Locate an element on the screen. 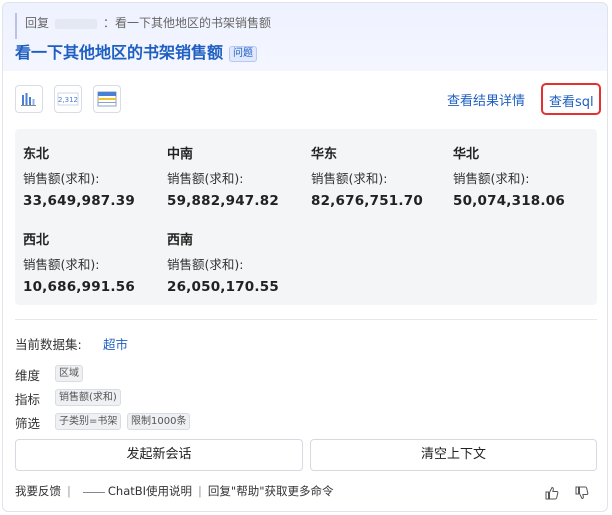  reply-quote: 回复 ：看一下其他地区的书架销售额 is located at coordinates (143, 26).